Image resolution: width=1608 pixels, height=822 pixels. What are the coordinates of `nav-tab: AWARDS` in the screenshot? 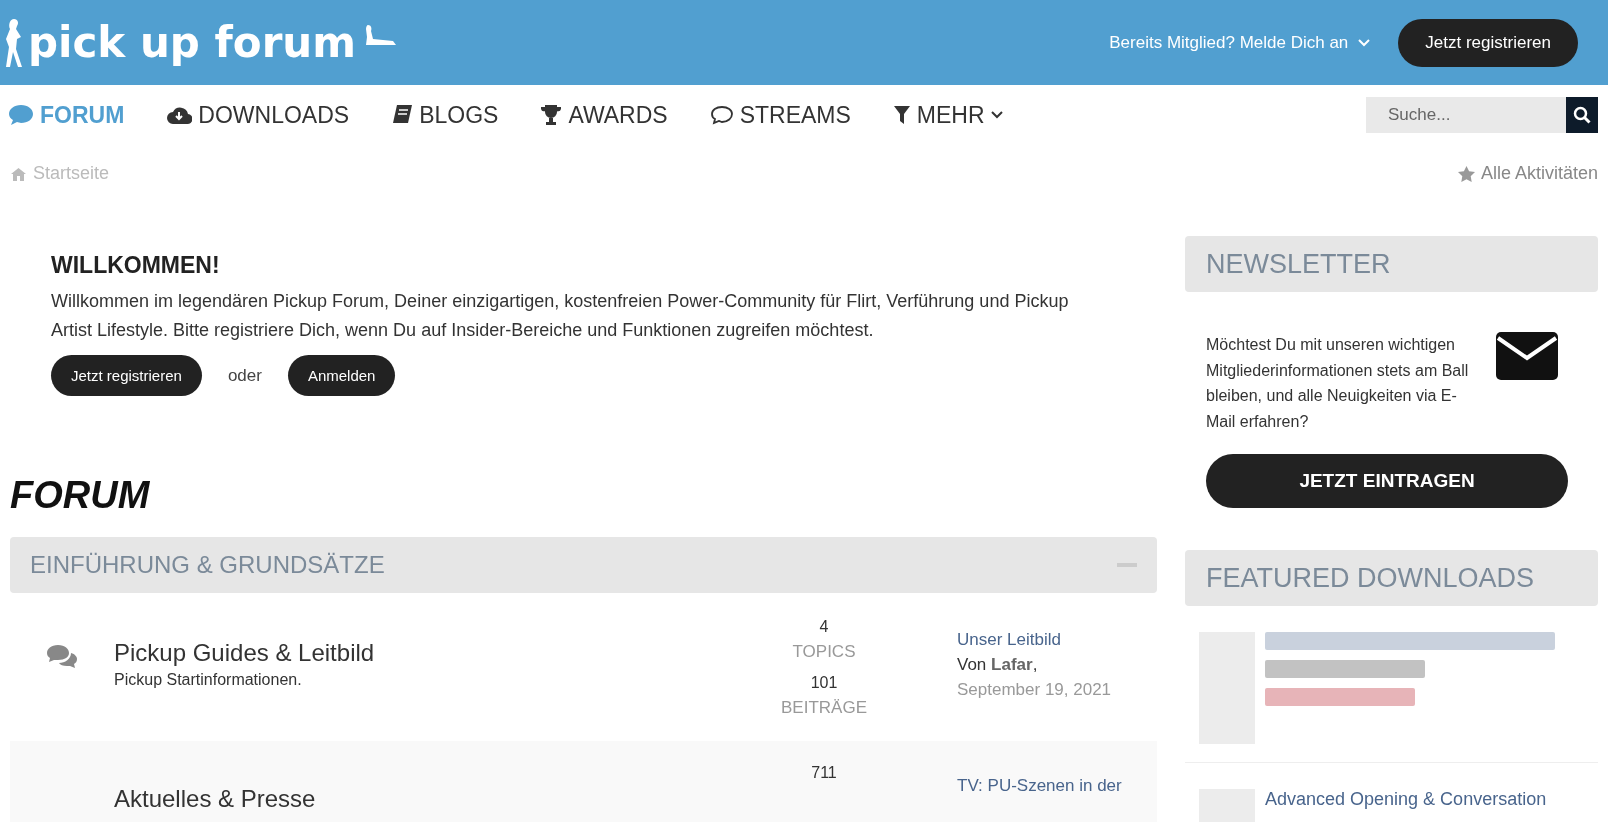 It's located at (604, 115).